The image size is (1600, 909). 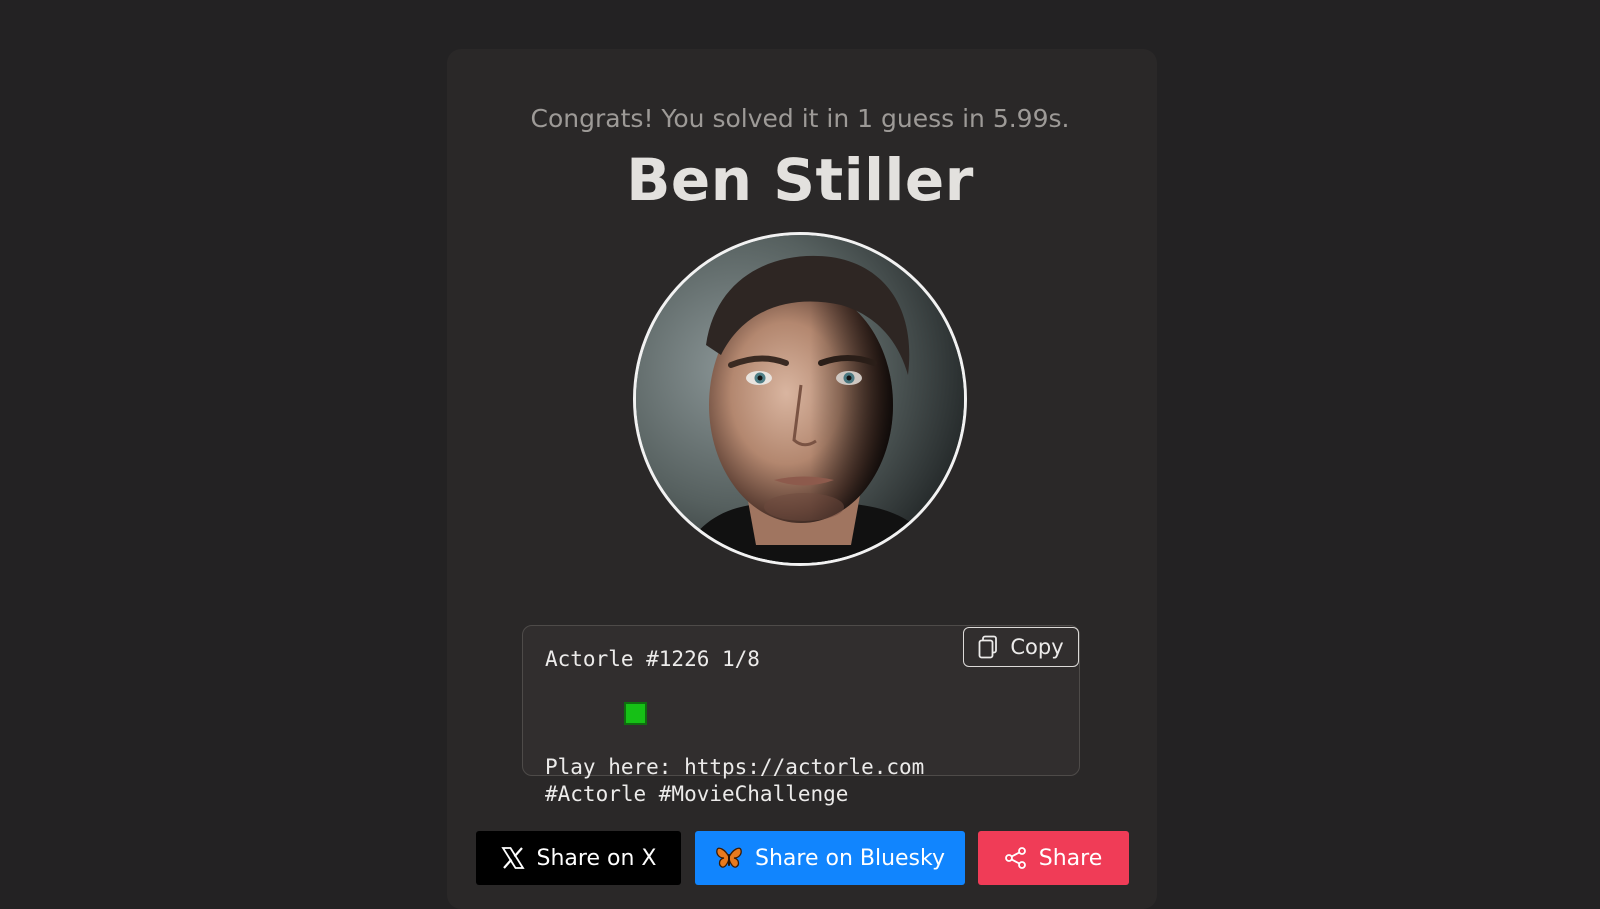 I want to click on guess-squares-row, so click(x=734, y=713).